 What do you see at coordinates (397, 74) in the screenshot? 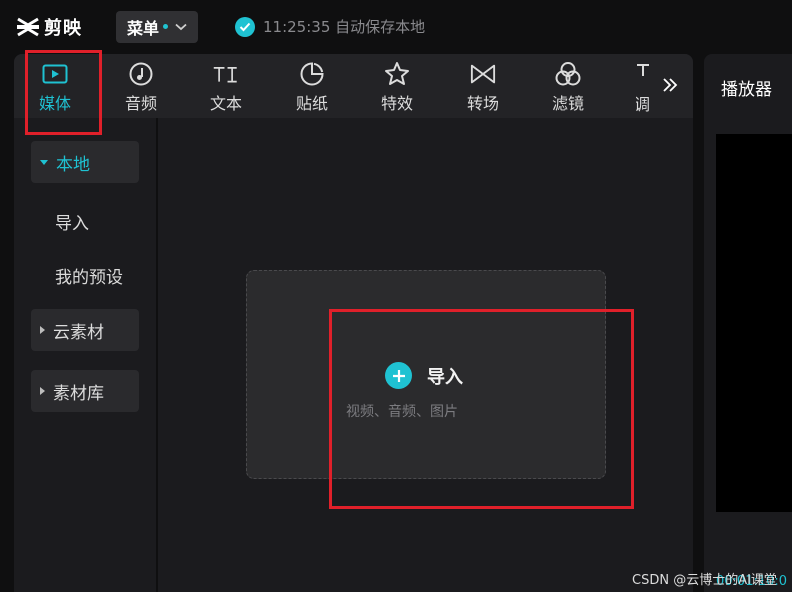
I see `sparkle-star-icon` at bounding box center [397, 74].